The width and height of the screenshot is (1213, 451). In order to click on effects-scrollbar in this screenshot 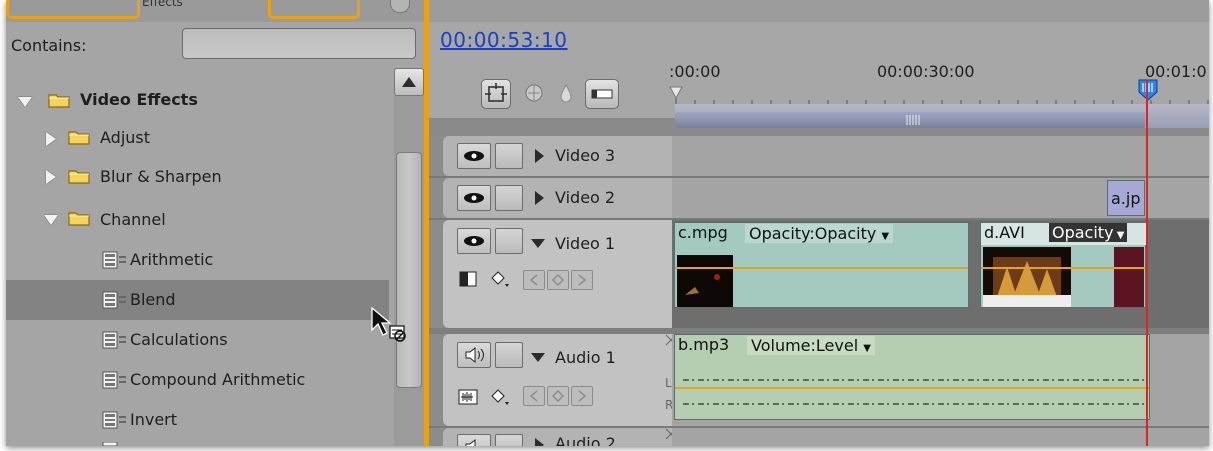, I will do `click(409, 257)`.